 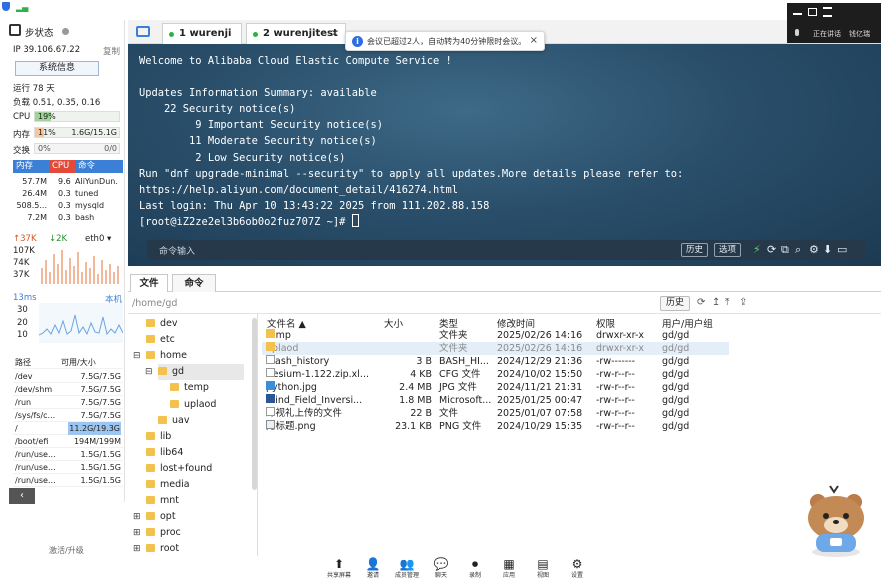 I want to click on col-header-type: 类型, so click(x=448, y=323).